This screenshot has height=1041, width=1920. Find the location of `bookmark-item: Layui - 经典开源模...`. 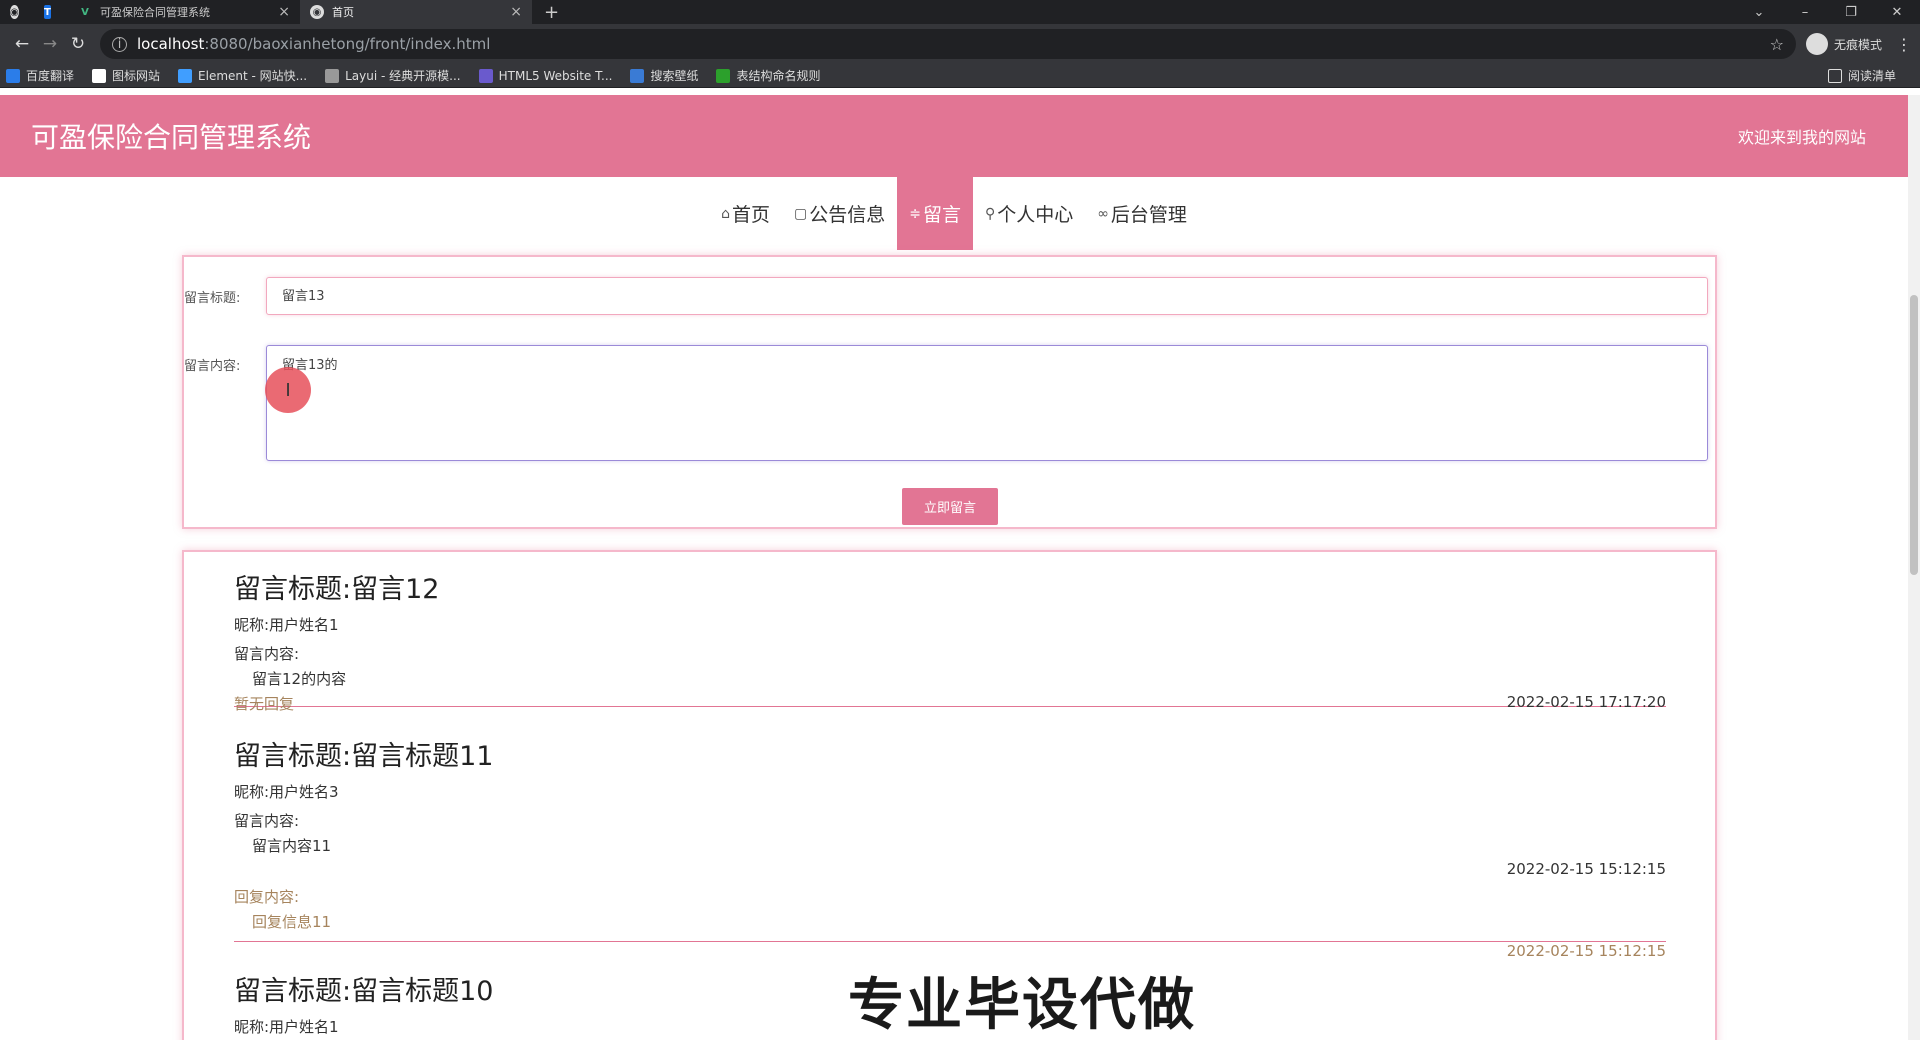

bookmark-item: Layui - 经典开源模... is located at coordinates (393, 75).